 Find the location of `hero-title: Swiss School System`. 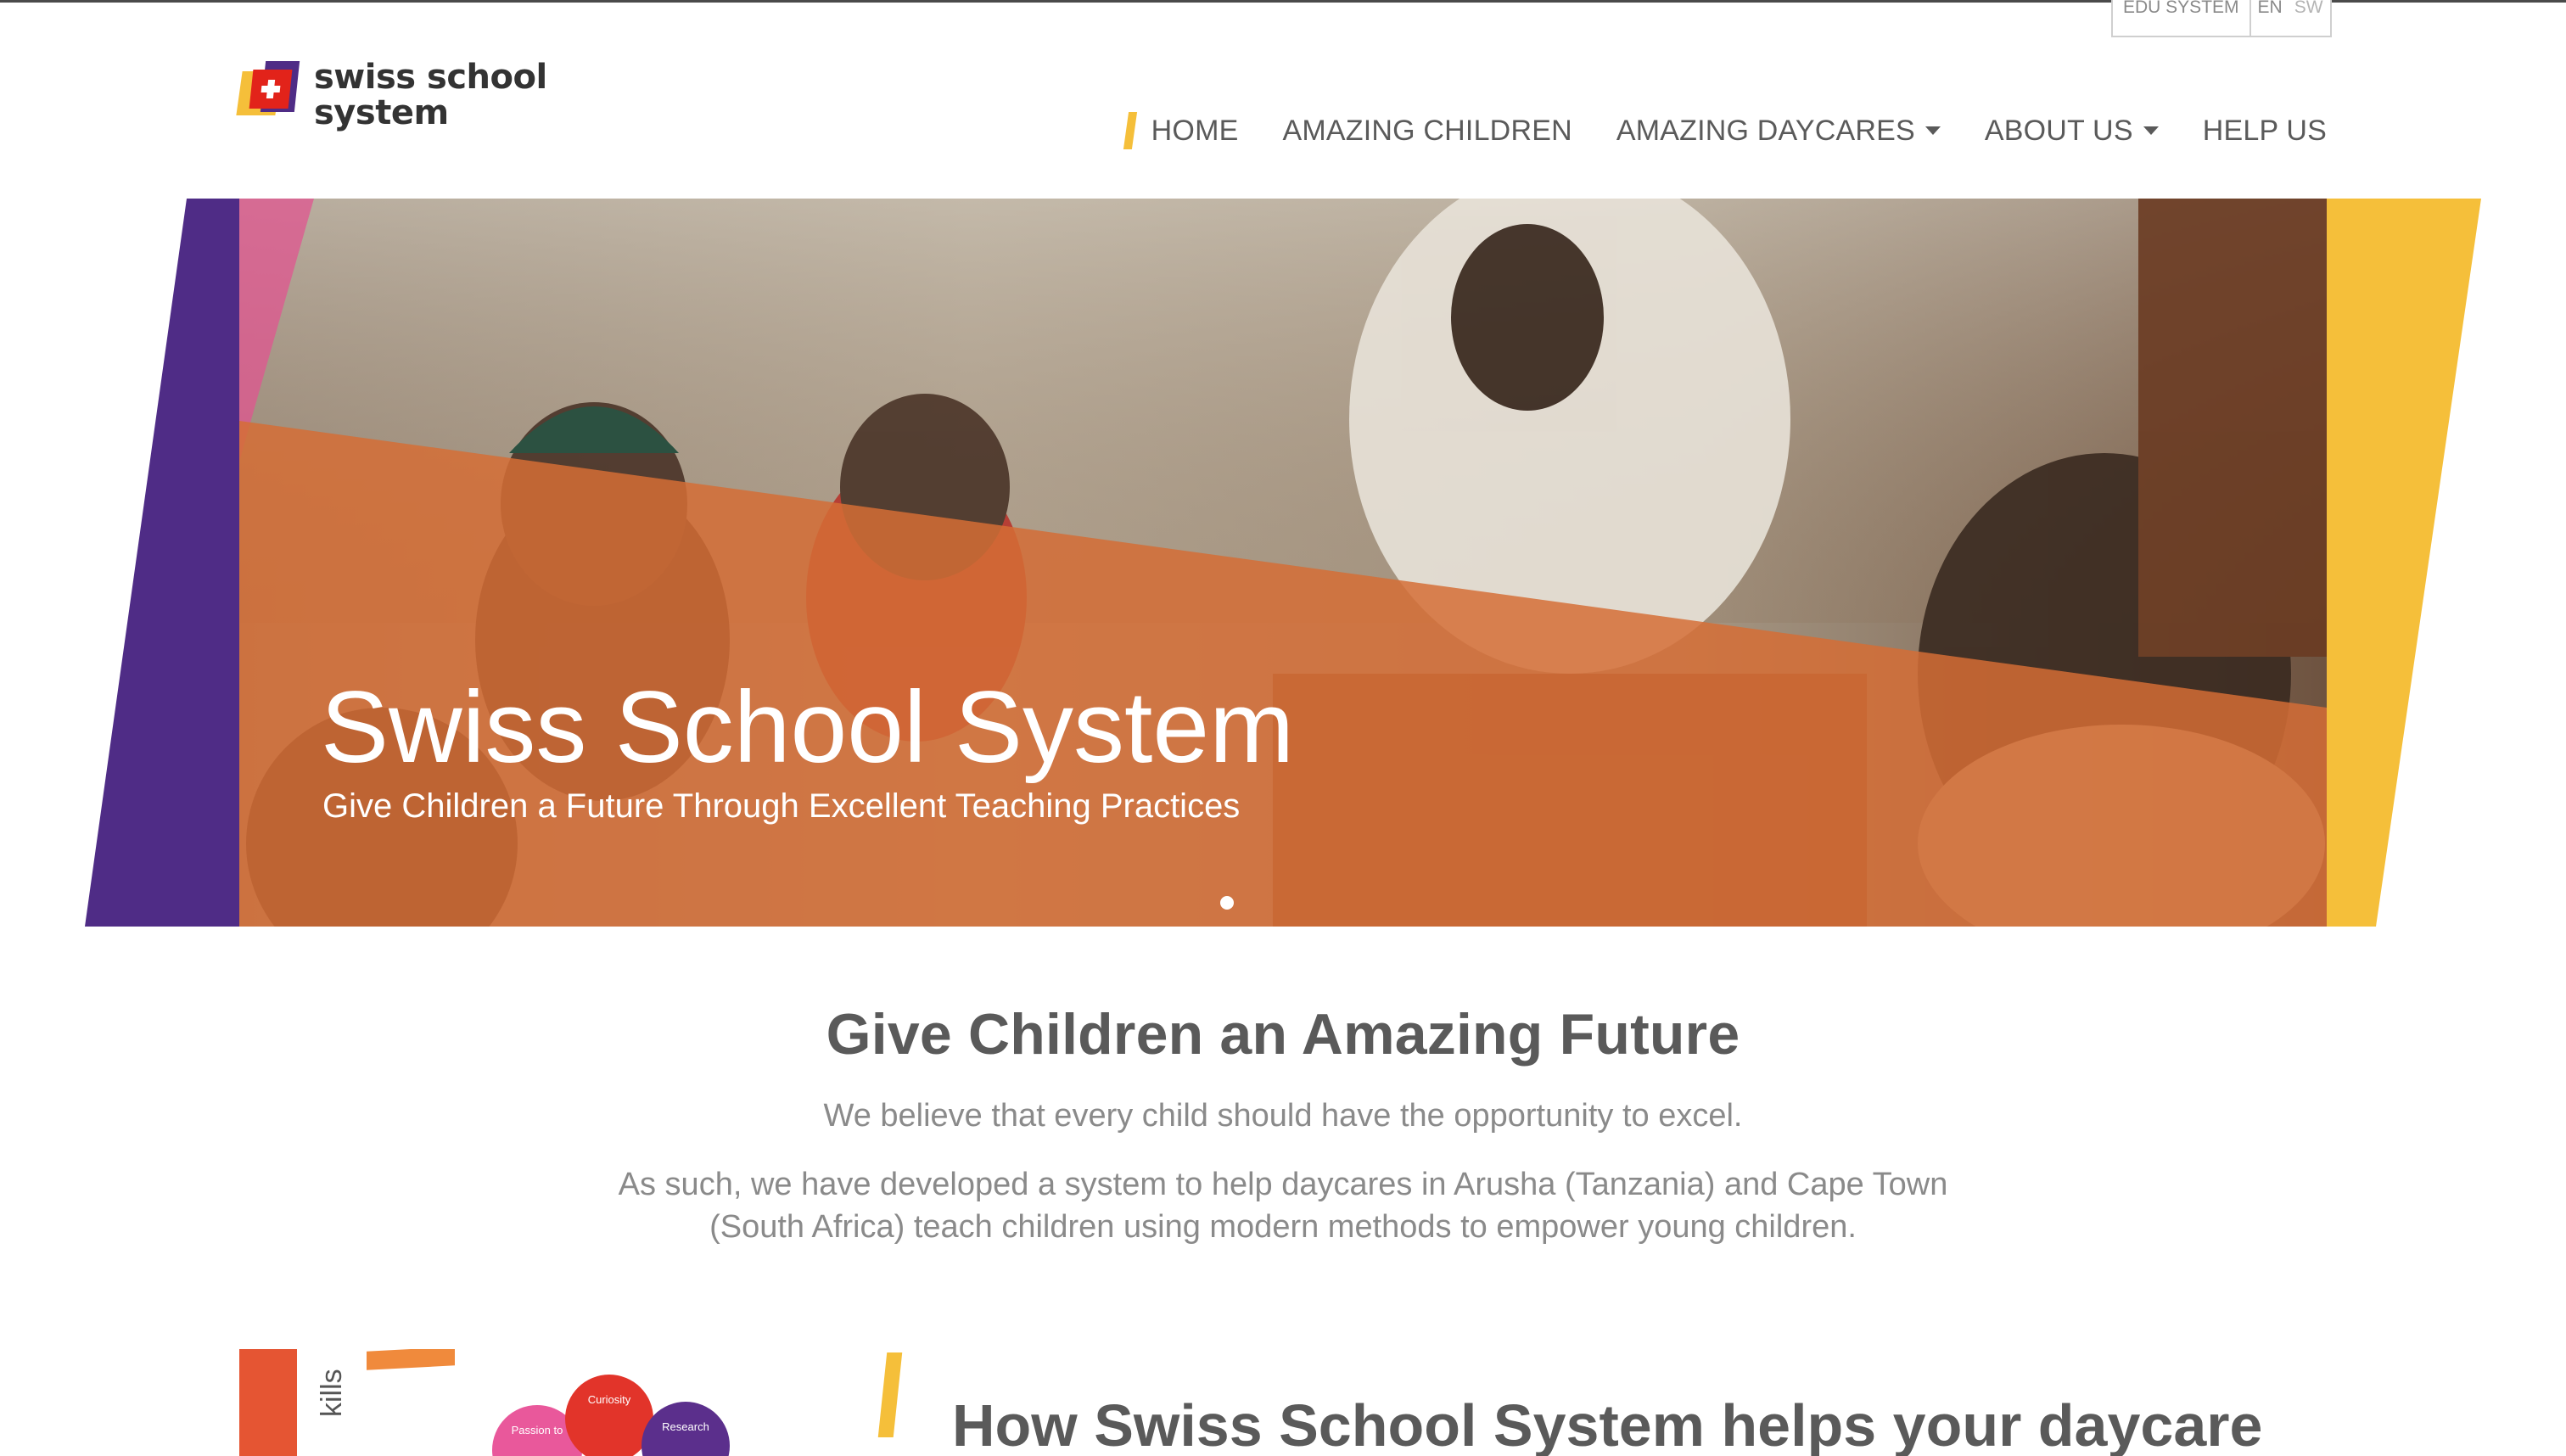

hero-title: Swiss School System is located at coordinates (808, 727).